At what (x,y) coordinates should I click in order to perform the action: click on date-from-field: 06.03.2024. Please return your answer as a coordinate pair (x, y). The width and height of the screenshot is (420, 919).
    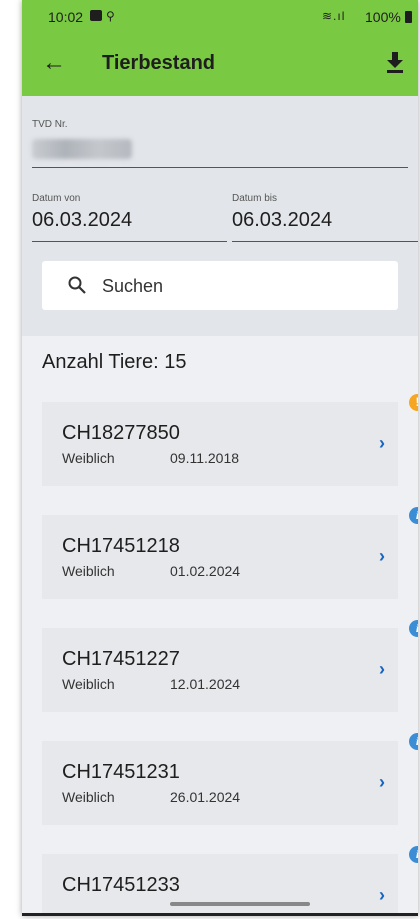
    Looking at the image, I should click on (82, 220).